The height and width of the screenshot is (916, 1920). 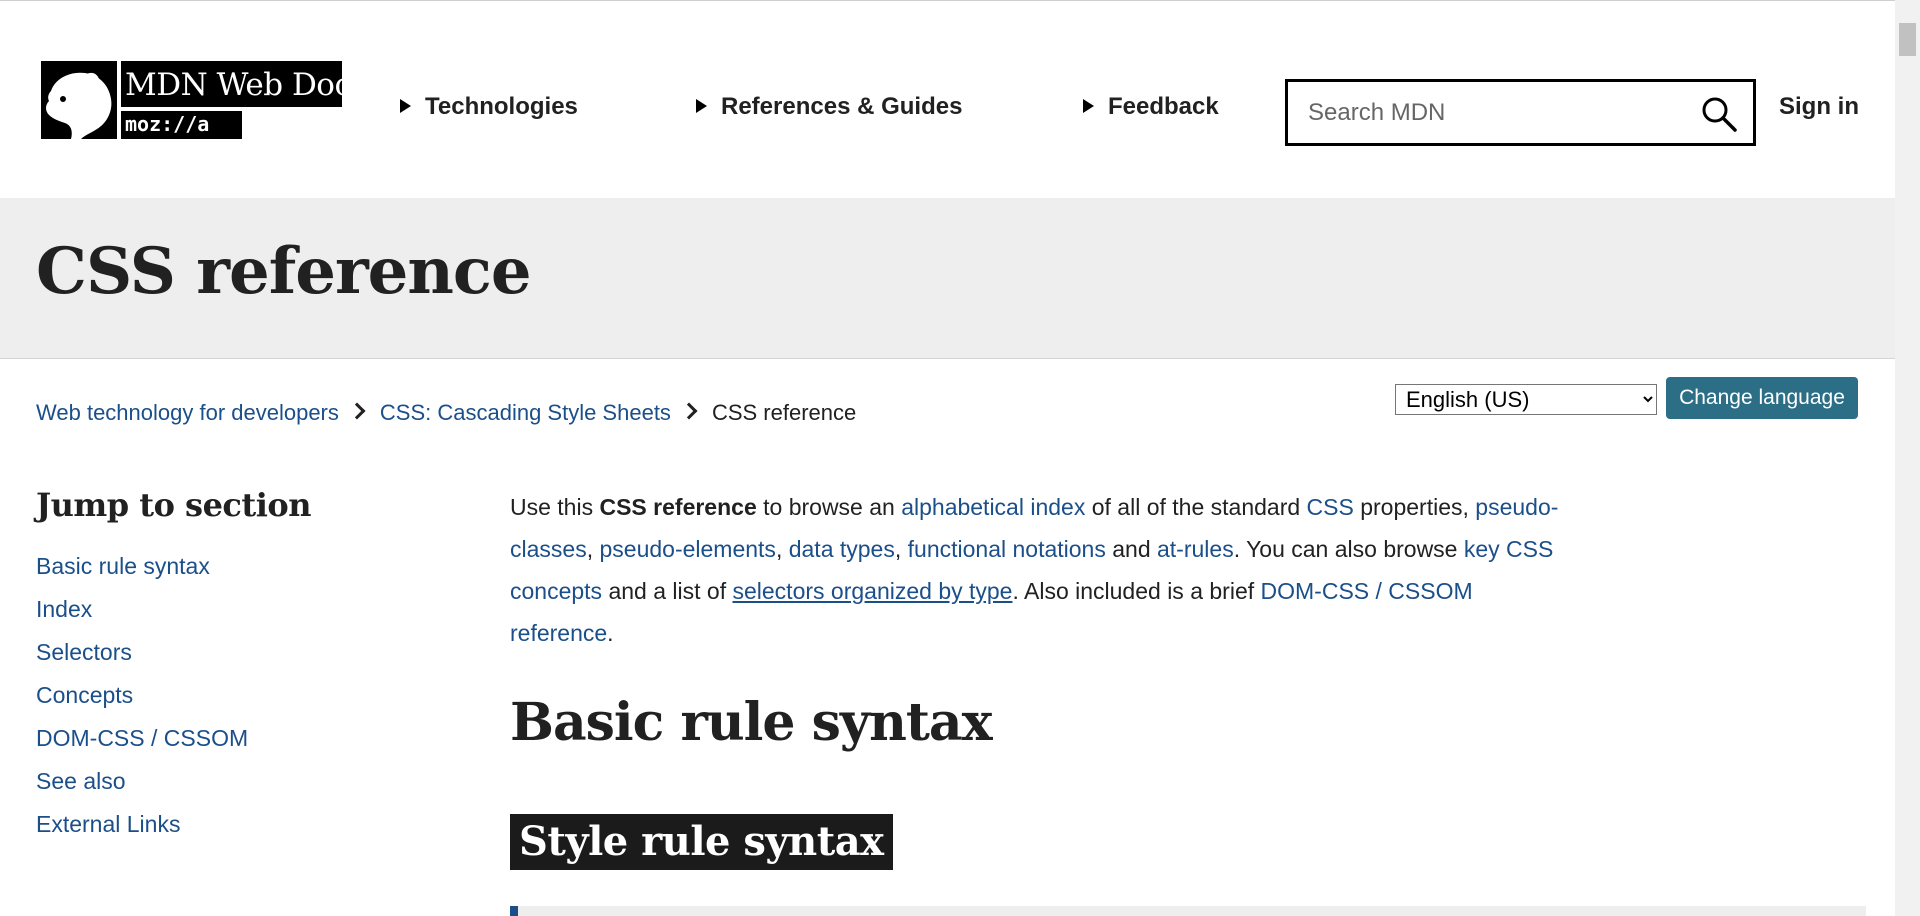 What do you see at coordinates (751, 722) in the screenshot?
I see `section-heading-basic-rule-syntax: Basic rule syntax` at bounding box center [751, 722].